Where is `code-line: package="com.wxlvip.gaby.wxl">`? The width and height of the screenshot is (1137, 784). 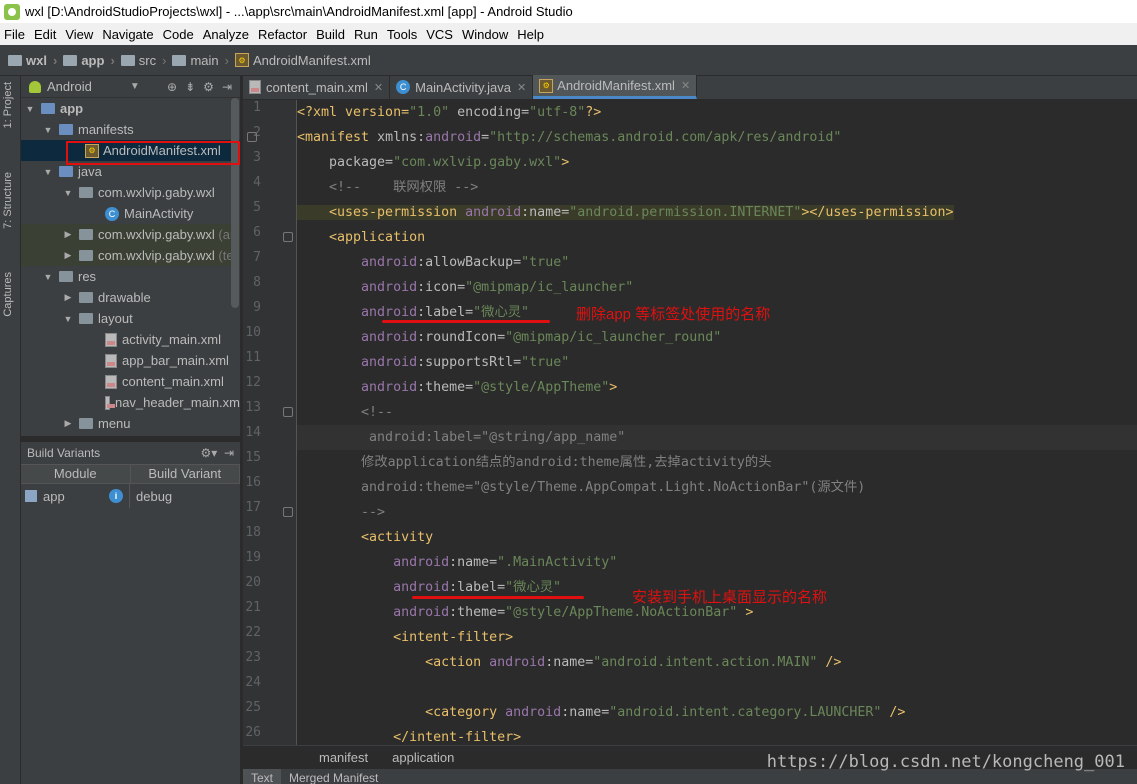 code-line: package="com.wxlvip.gaby.wxl"> is located at coordinates (433, 162).